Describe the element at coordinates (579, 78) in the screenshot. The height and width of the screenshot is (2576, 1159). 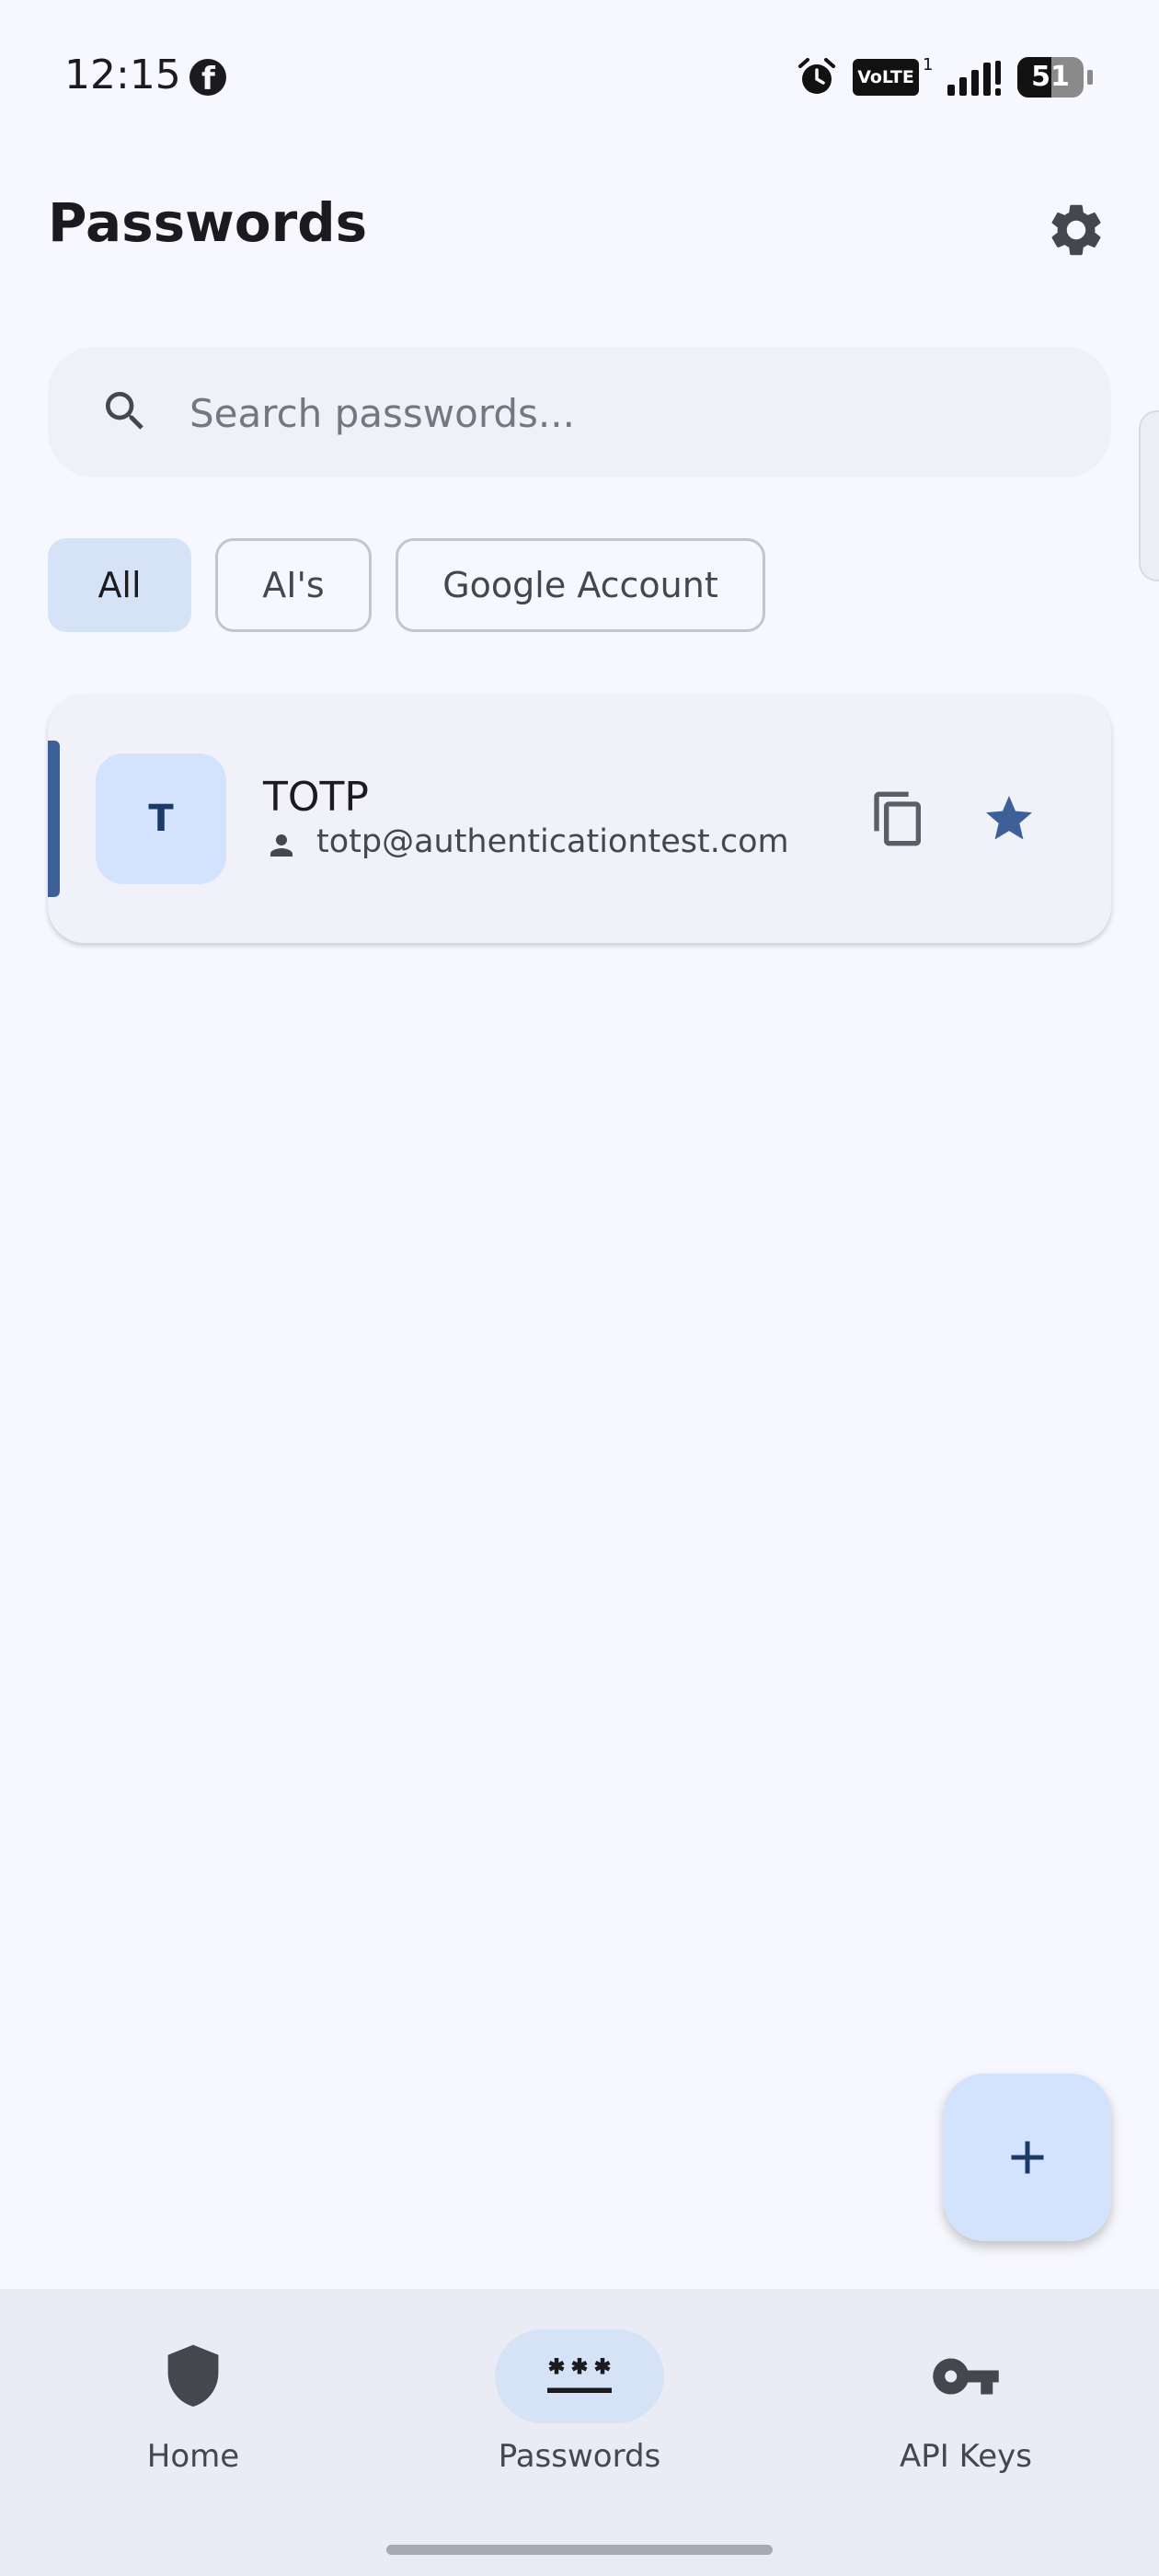
I see `status-bar: 12:15 f VoLTE 1 51` at that location.